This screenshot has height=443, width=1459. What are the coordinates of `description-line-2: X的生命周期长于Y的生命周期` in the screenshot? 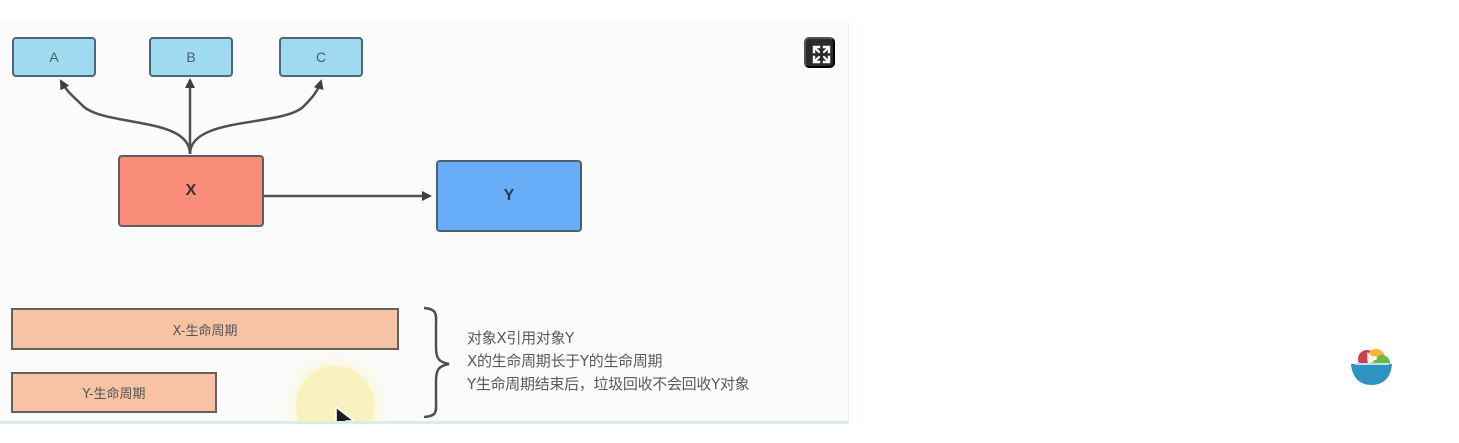 It's located at (565, 361).